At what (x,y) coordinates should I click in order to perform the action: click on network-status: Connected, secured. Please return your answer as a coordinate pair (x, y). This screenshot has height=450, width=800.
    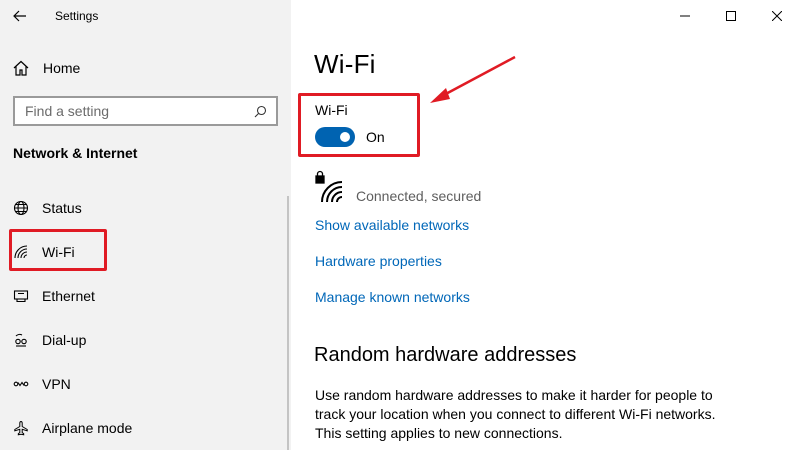
    Looking at the image, I should click on (397, 187).